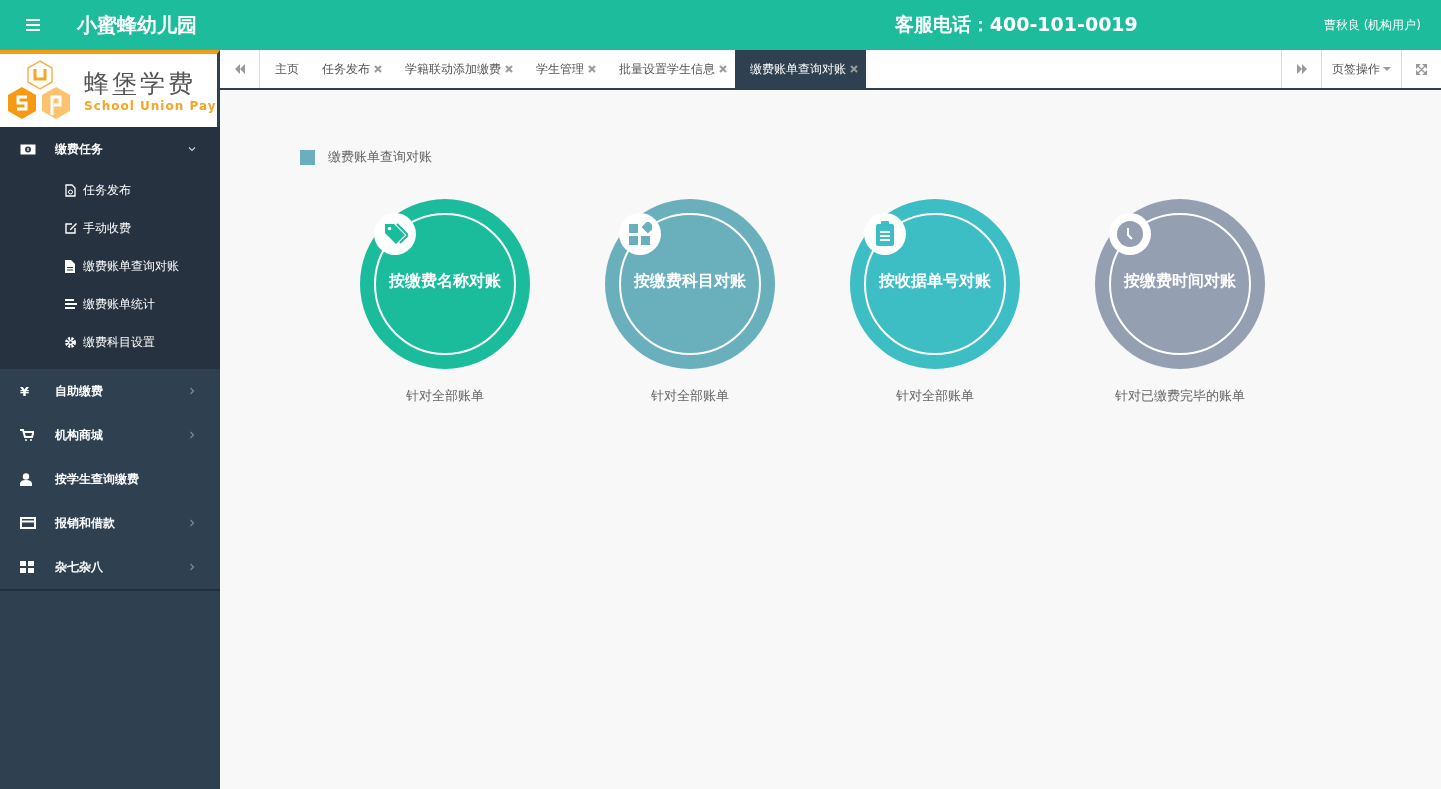  What do you see at coordinates (70, 342) in the screenshot?
I see `settings-icon` at bounding box center [70, 342].